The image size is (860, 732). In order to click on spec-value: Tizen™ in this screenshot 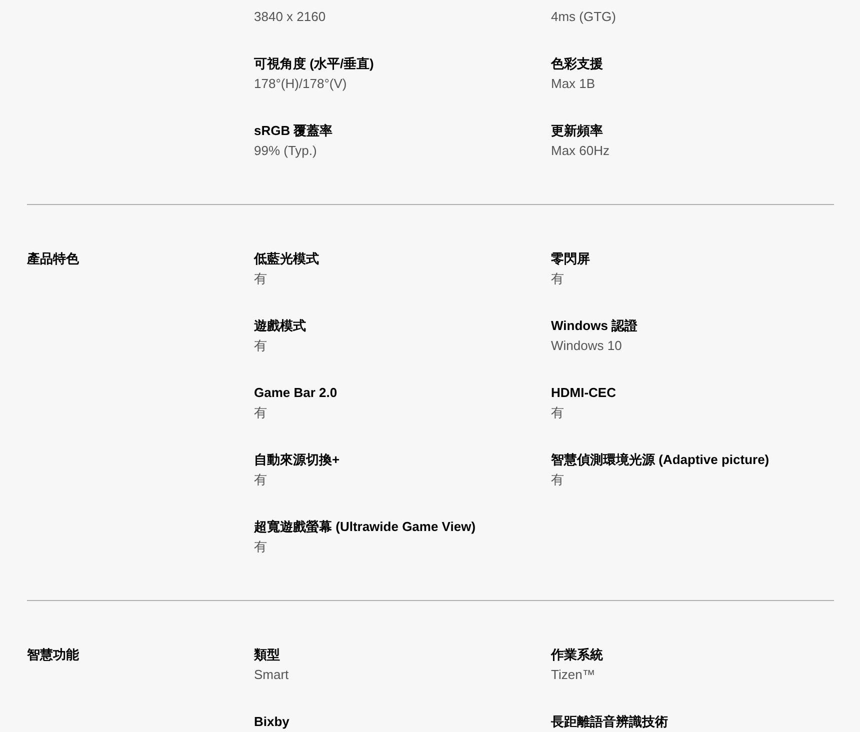, I will do `click(573, 675)`.